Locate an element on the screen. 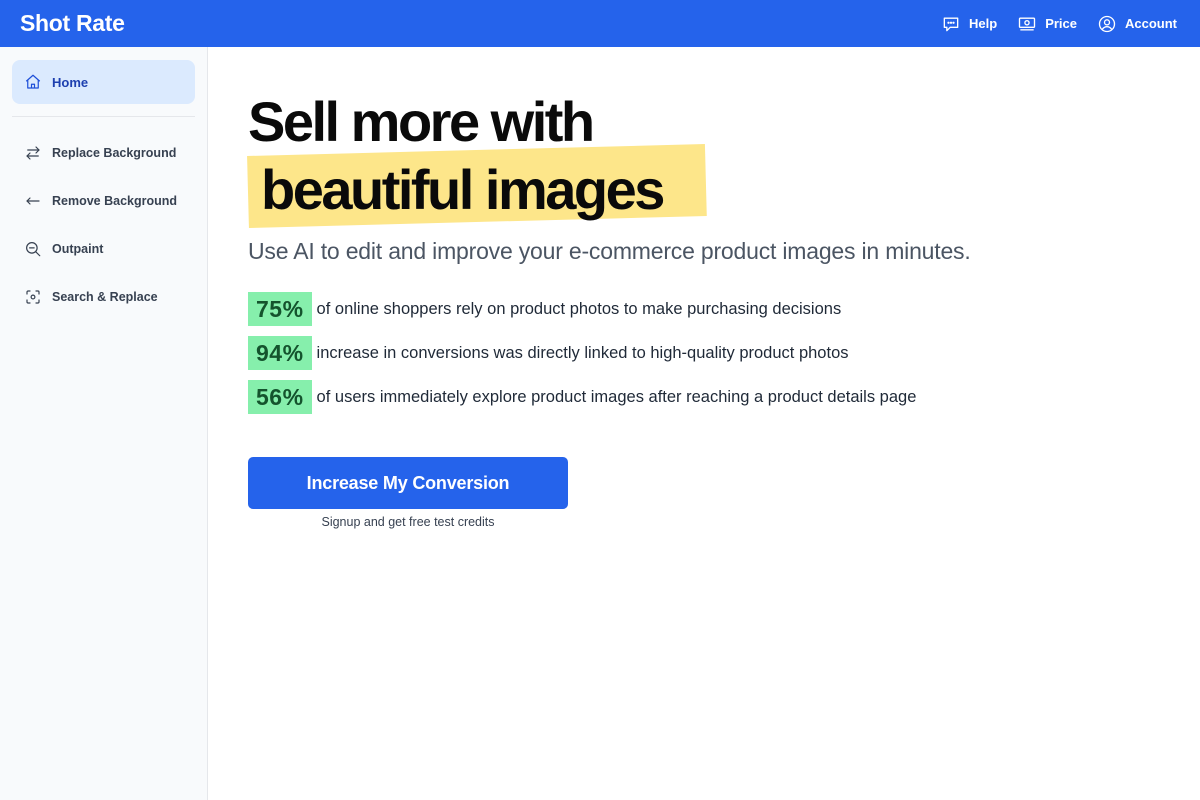 Image resolution: width=1200 pixels, height=800 pixels. sidebar-item-label: Home is located at coordinates (70, 82).